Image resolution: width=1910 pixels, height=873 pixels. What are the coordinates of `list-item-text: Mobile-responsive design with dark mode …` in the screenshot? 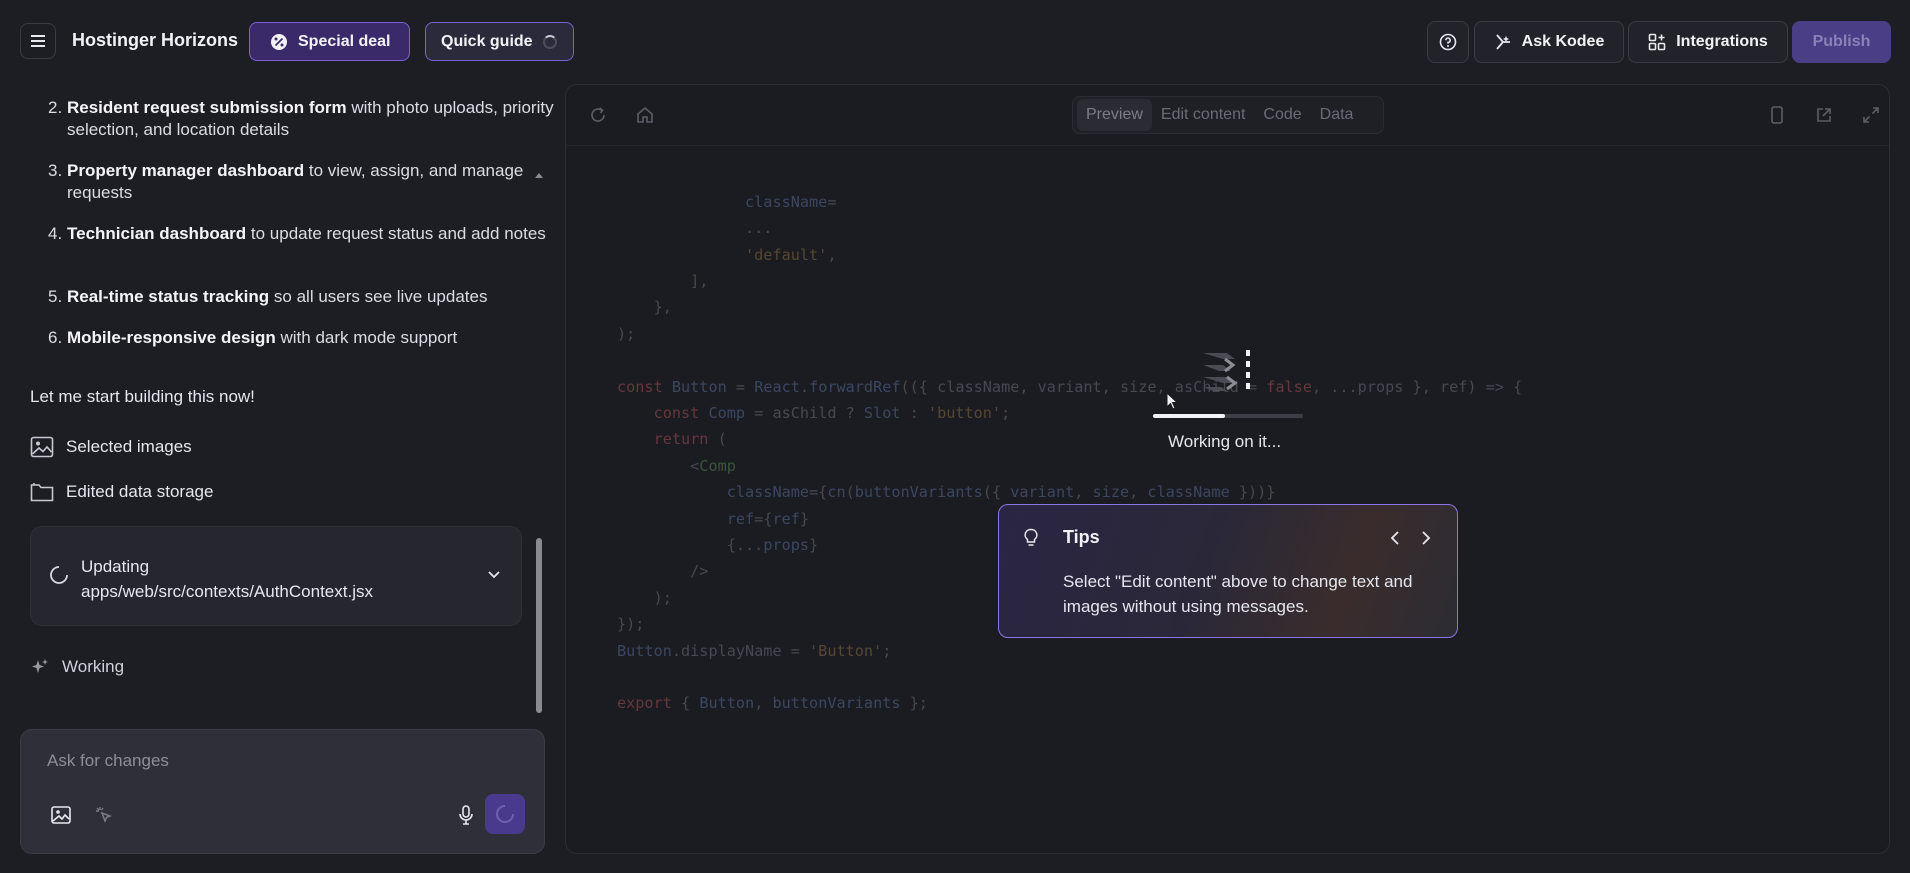 It's located at (312, 338).